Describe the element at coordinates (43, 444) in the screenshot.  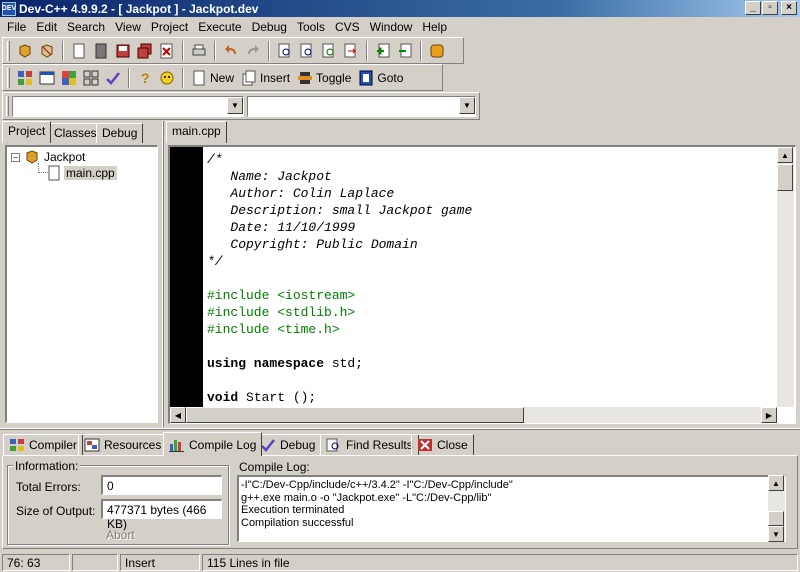
I see `tab-compiler: Compiler` at that location.